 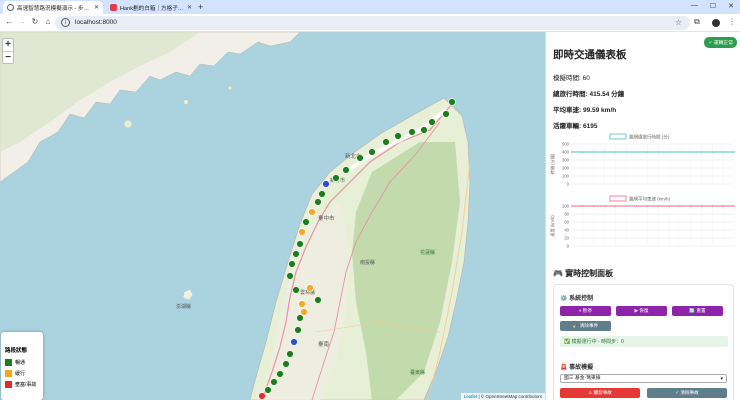 I want to click on stat-value: 60, so click(x=586, y=78).